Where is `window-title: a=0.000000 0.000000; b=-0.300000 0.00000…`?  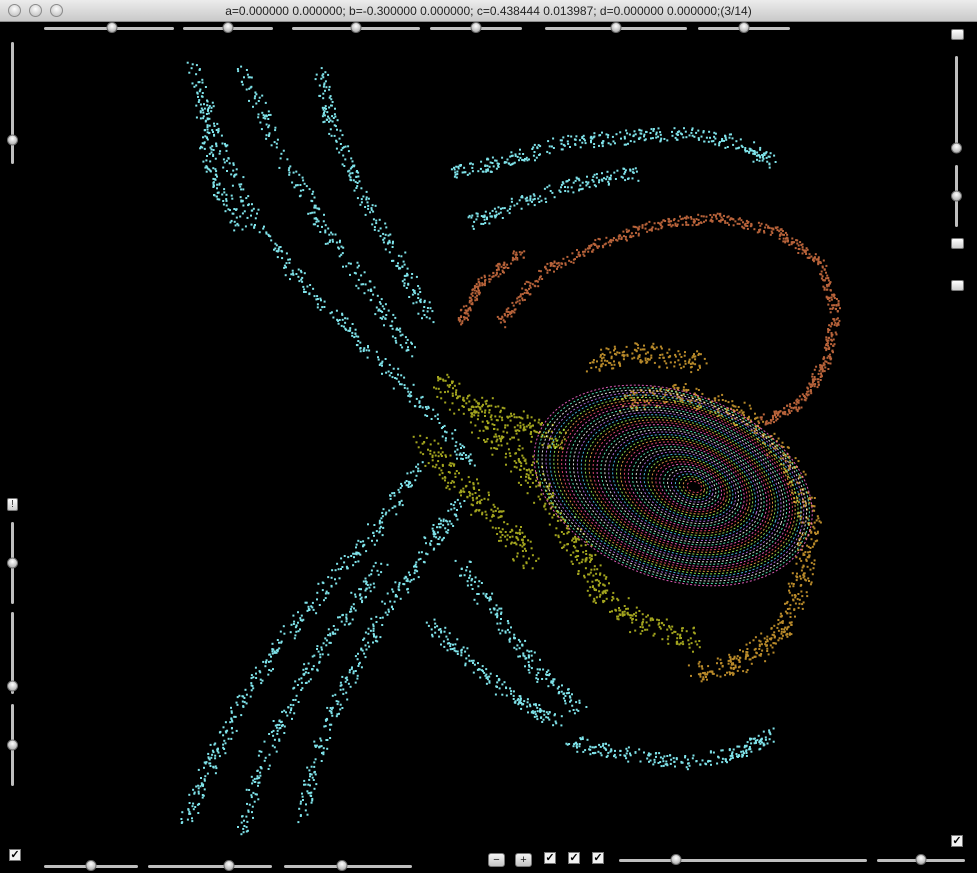 window-title: a=0.000000 0.000000; b=-0.300000 0.00000… is located at coordinates (488, 11).